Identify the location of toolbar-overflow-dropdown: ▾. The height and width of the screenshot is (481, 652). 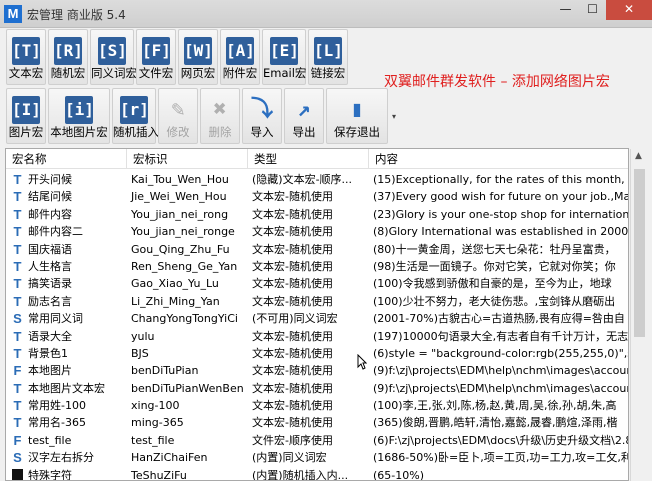
(396, 116).